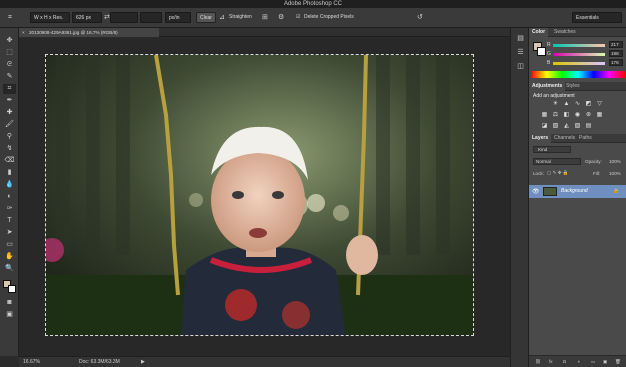 This screenshot has width=626, height=367. What do you see at coordinates (566, 104) in the screenshot?
I see `levels-icon: ▲` at bounding box center [566, 104].